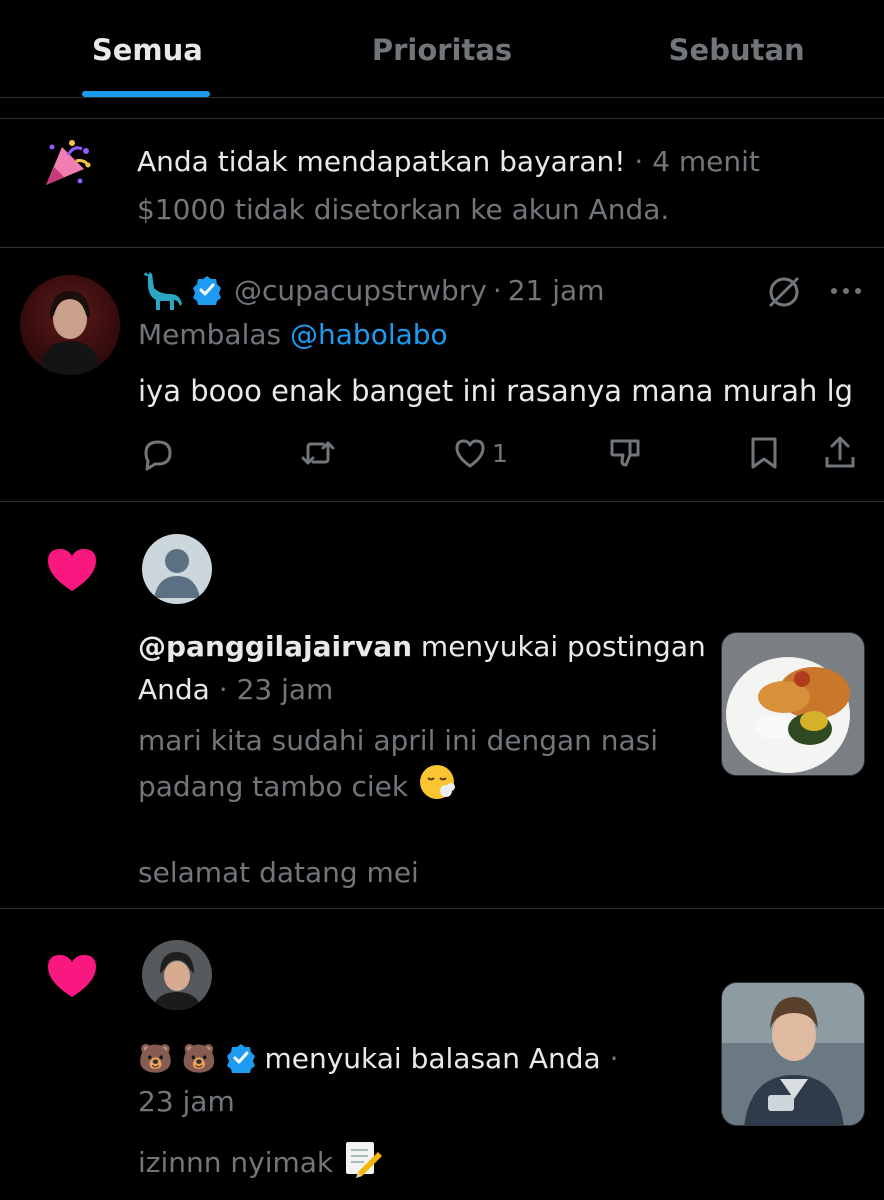  Describe the element at coordinates (556, 290) in the screenshot. I see `tweet-time: 21 jam` at that location.